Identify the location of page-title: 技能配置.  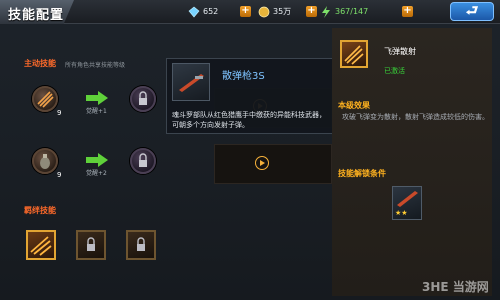
(37, 12).